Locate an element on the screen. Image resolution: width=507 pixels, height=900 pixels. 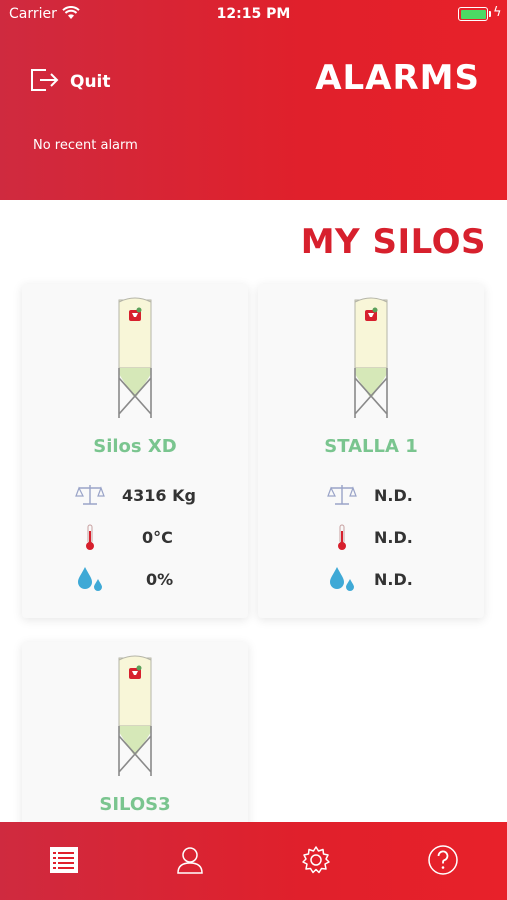
humidity-value: 0% is located at coordinates (160, 579).